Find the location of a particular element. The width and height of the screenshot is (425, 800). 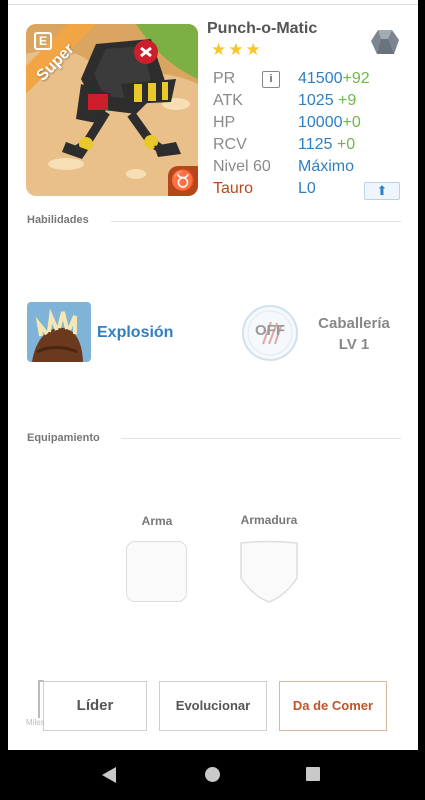

system-nav-bar is located at coordinates (212, 775).